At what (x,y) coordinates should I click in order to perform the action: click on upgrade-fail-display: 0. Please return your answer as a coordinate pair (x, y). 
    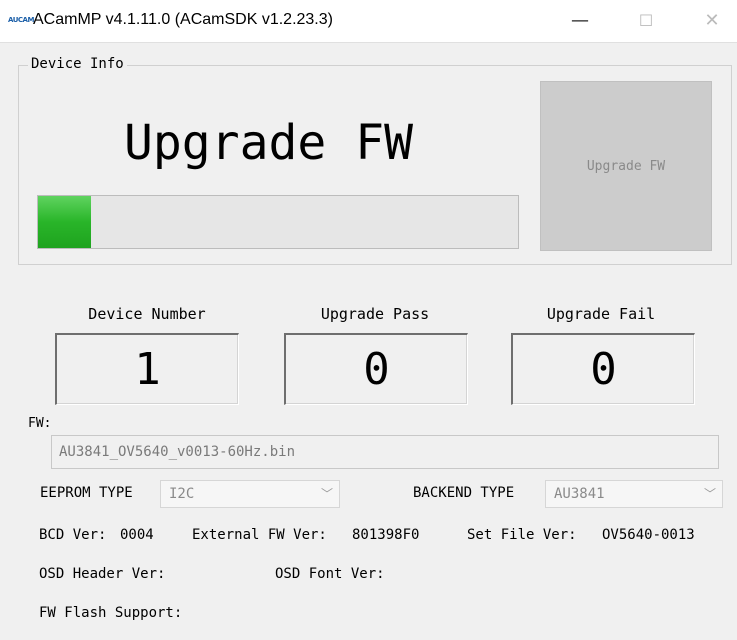
    Looking at the image, I should click on (603, 369).